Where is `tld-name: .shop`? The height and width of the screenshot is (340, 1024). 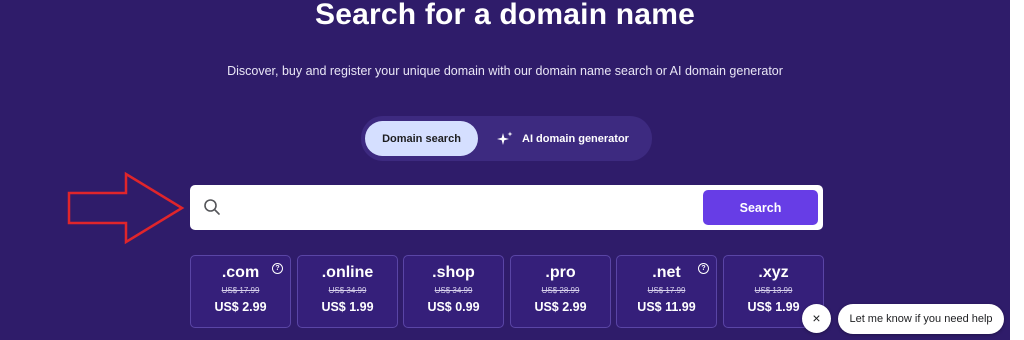
tld-name: .shop is located at coordinates (453, 272).